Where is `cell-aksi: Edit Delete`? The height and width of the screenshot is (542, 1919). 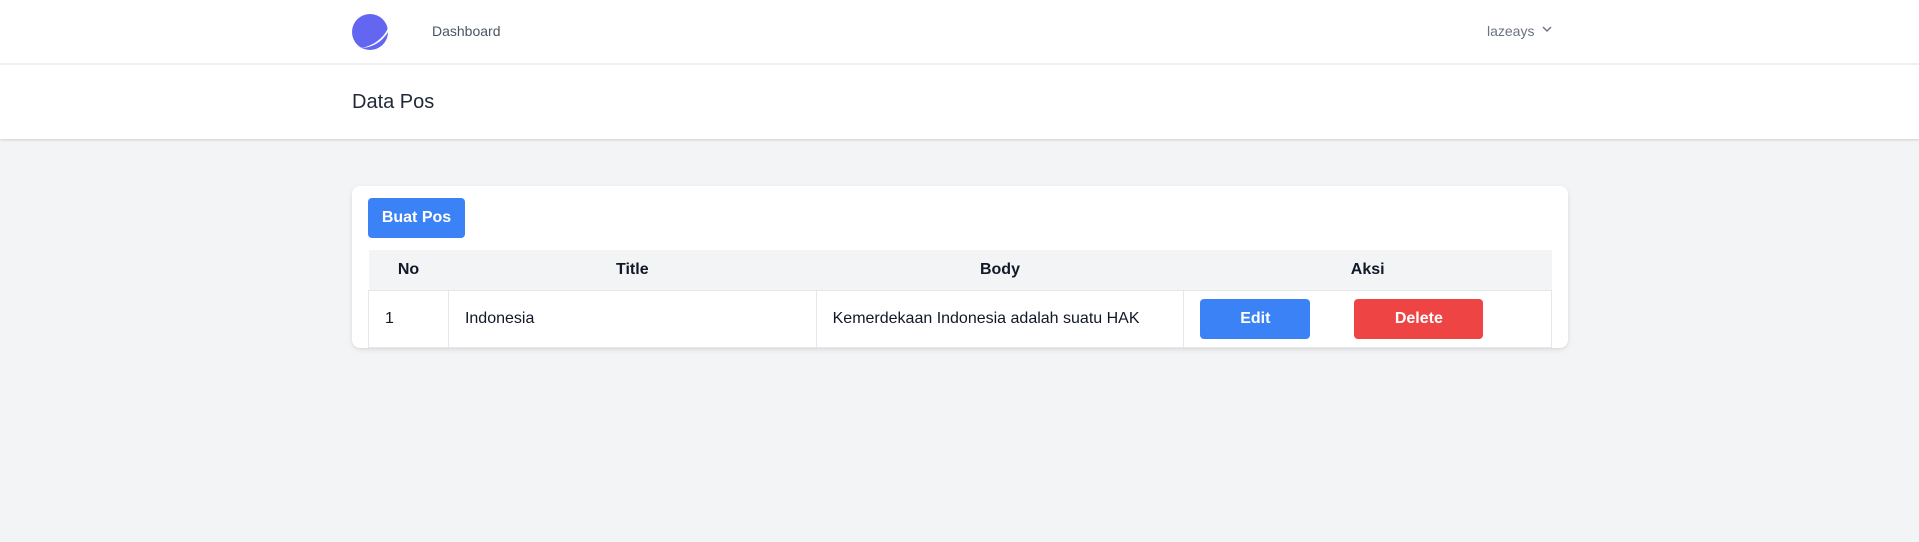
cell-aksi: Edit Delete is located at coordinates (1367, 318).